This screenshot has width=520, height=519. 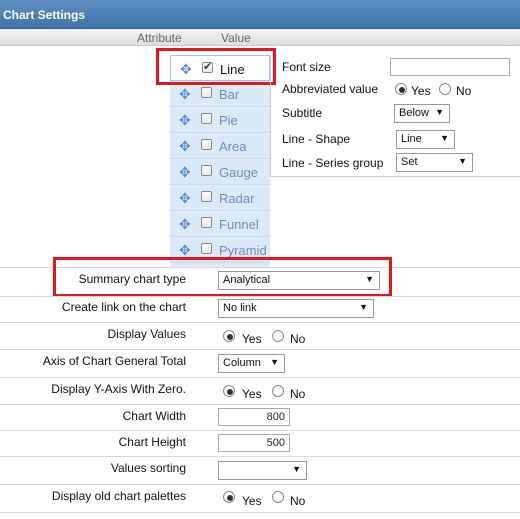 I want to click on line-shape-select: Line ▼, so click(x=425, y=139).